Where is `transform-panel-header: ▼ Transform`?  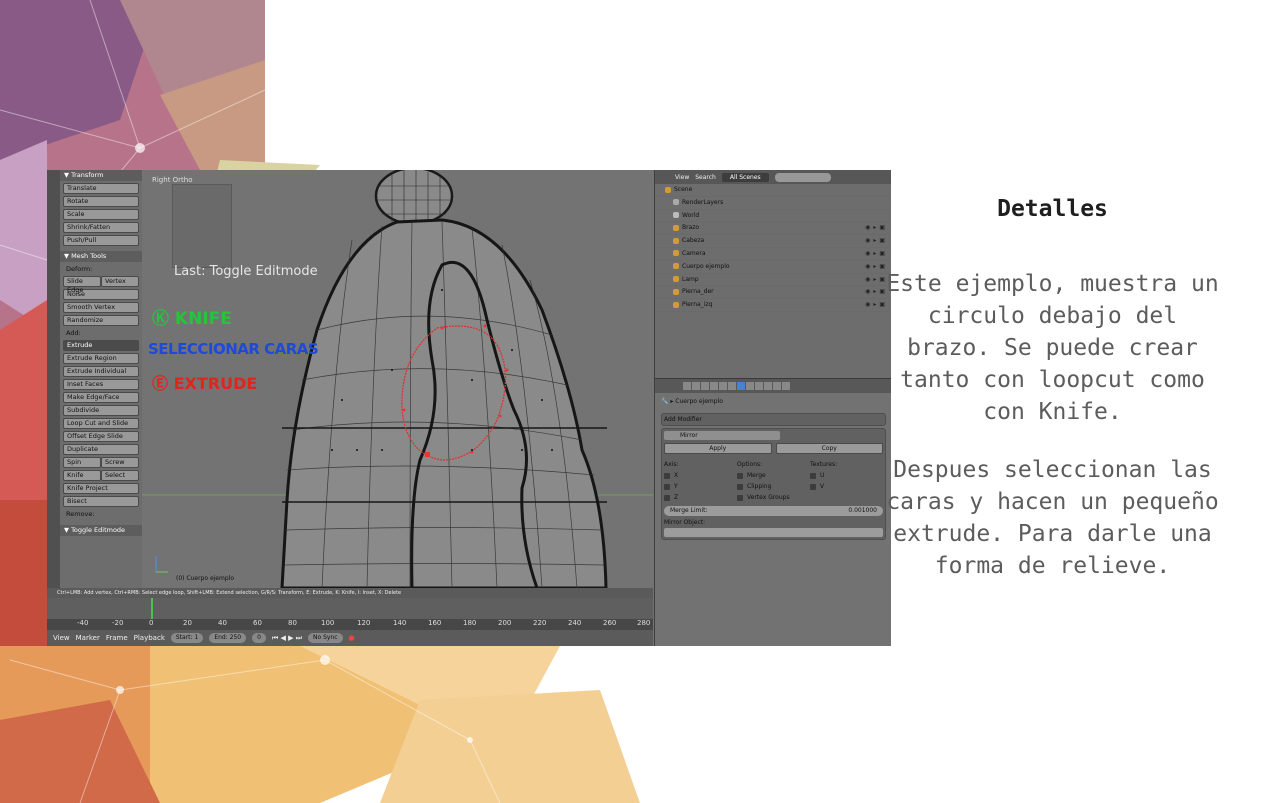 transform-panel-header: ▼ Transform is located at coordinates (101, 175).